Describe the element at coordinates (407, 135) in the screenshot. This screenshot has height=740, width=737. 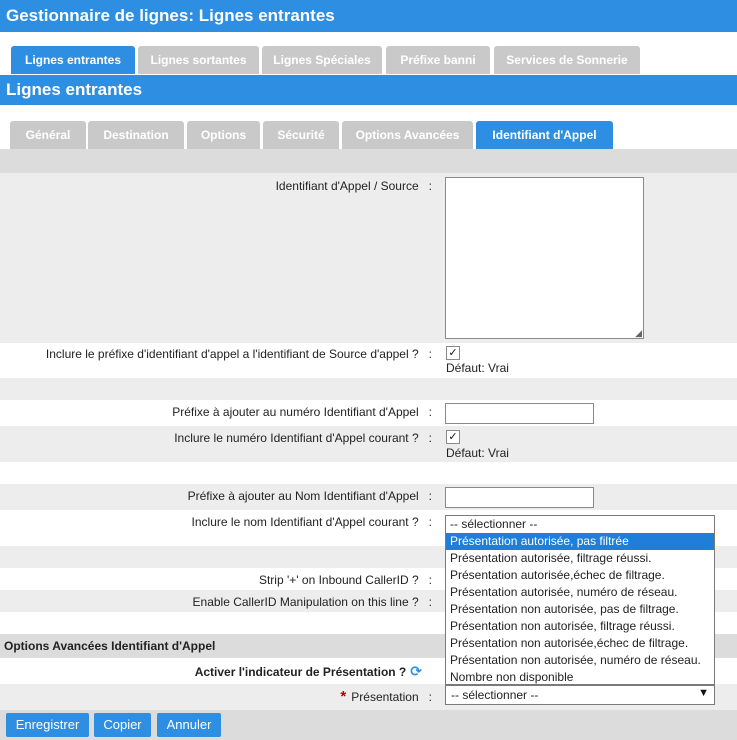
I see `tab-options-avancees: Options Avancées` at that location.